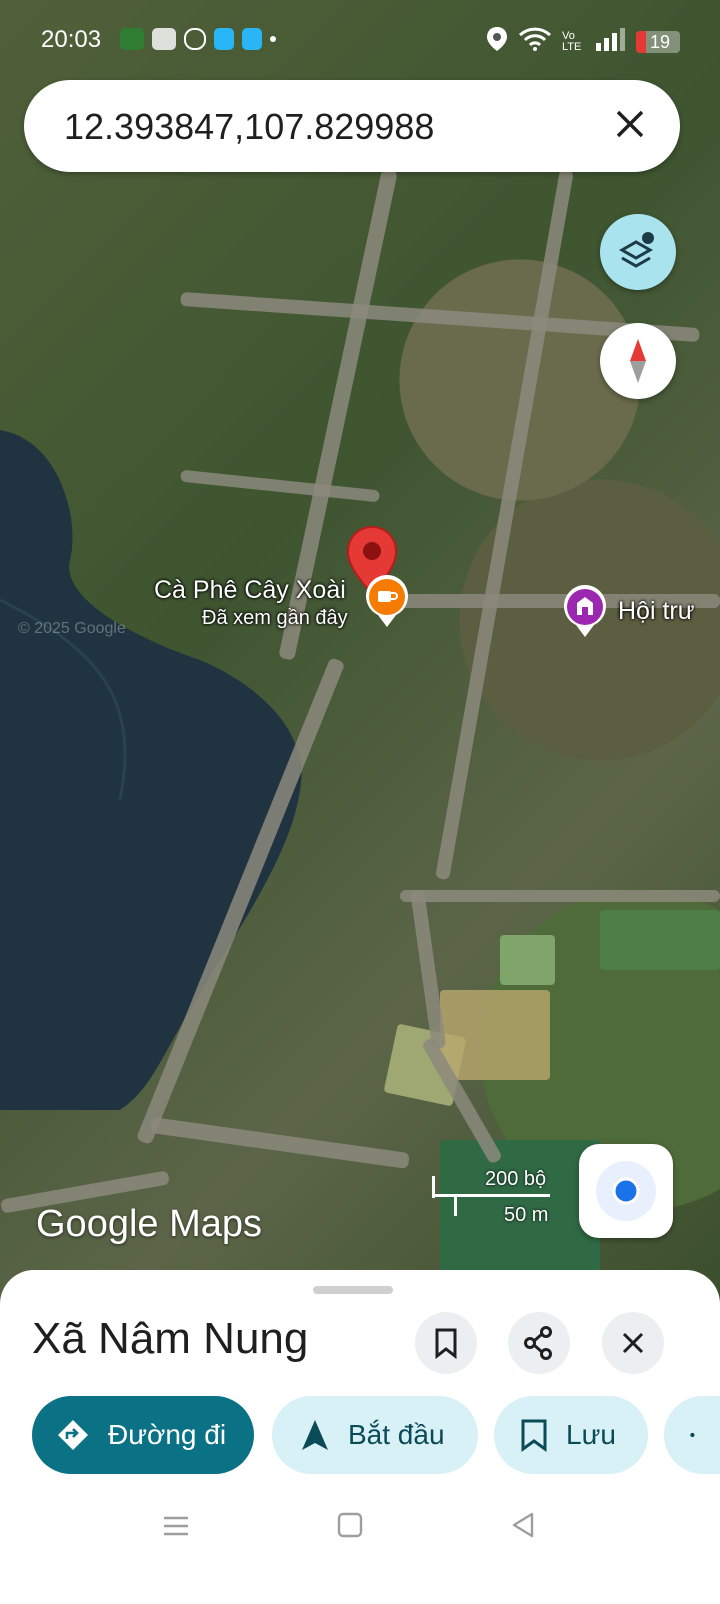 Image resolution: width=720 pixels, height=1604 pixels. Describe the element at coordinates (164, 39) in the screenshot. I see `youtube-icon` at that location.